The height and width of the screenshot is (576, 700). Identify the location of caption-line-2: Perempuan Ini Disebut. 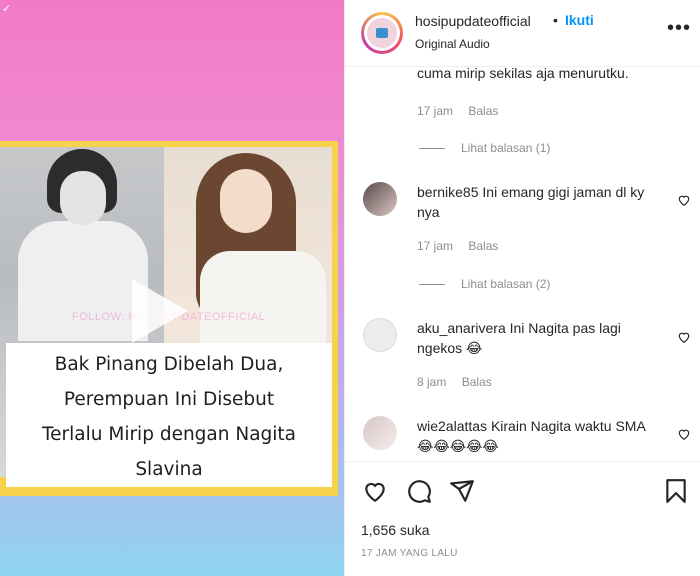
(169, 399).